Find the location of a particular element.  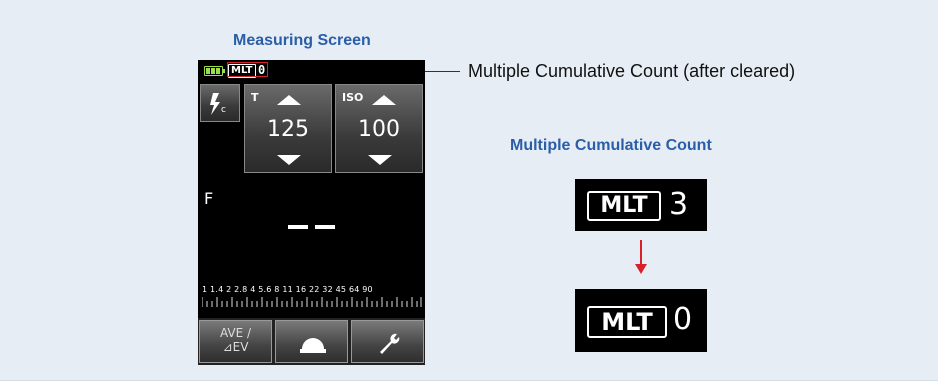

shutter-speed-button: T 125 is located at coordinates (288, 128).